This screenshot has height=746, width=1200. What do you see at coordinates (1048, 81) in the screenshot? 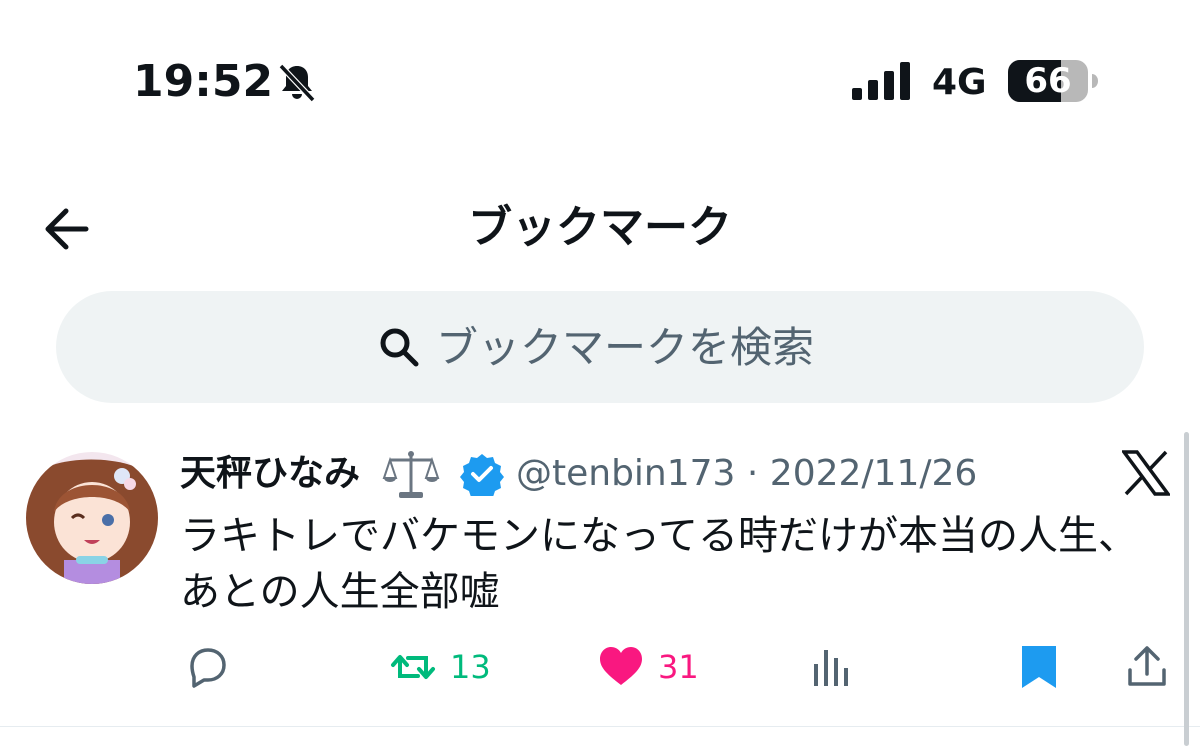
I see `battery-level: 66` at bounding box center [1048, 81].